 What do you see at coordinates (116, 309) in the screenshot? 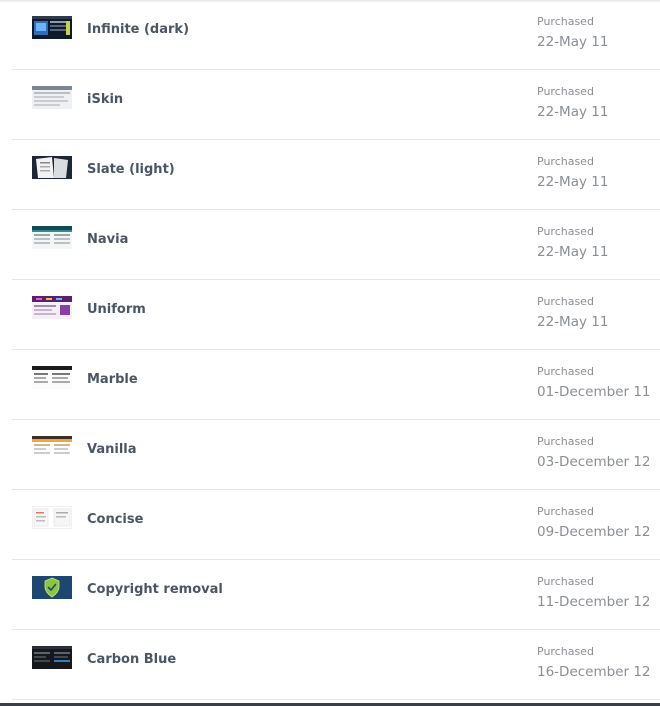
I see `purchase-name: Uniform` at bounding box center [116, 309].